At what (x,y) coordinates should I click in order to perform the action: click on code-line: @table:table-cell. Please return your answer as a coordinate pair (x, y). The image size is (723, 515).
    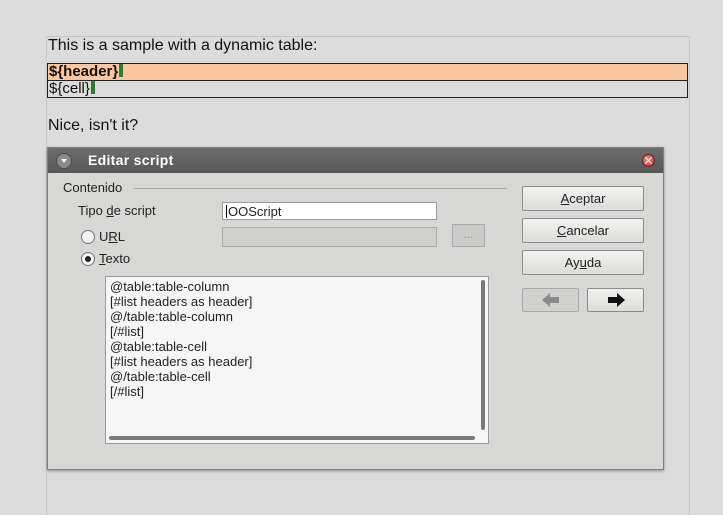
    Looking at the image, I should click on (159, 346).